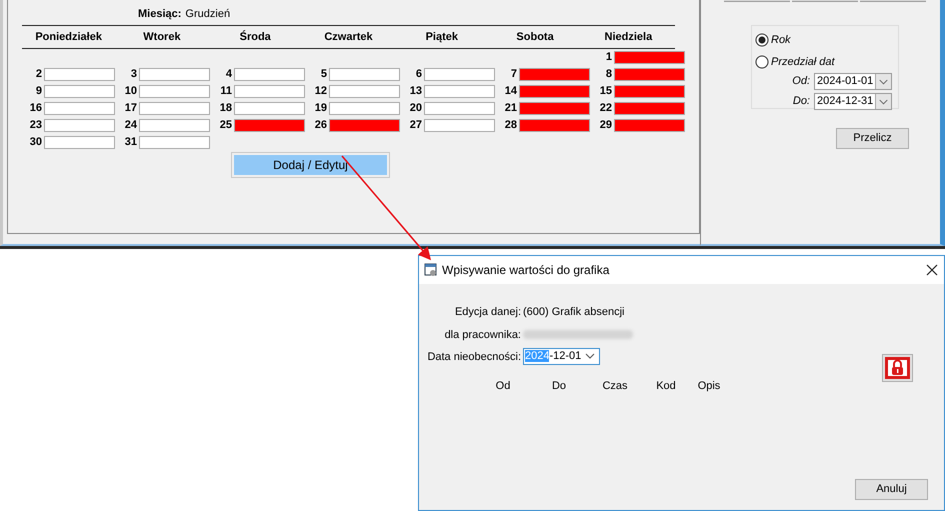 This screenshot has width=945, height=511. I want to click on column-header: Czas, so click(615, 386).